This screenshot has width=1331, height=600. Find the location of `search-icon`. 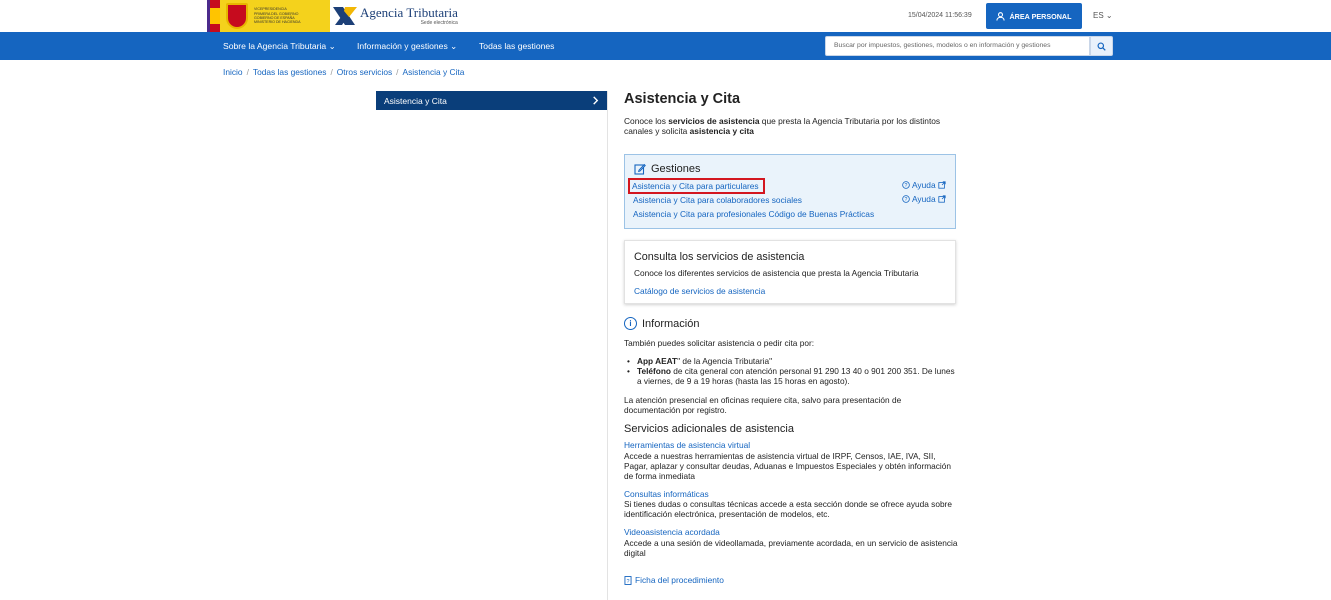

search-icon is located at coordinates (1101, 46).